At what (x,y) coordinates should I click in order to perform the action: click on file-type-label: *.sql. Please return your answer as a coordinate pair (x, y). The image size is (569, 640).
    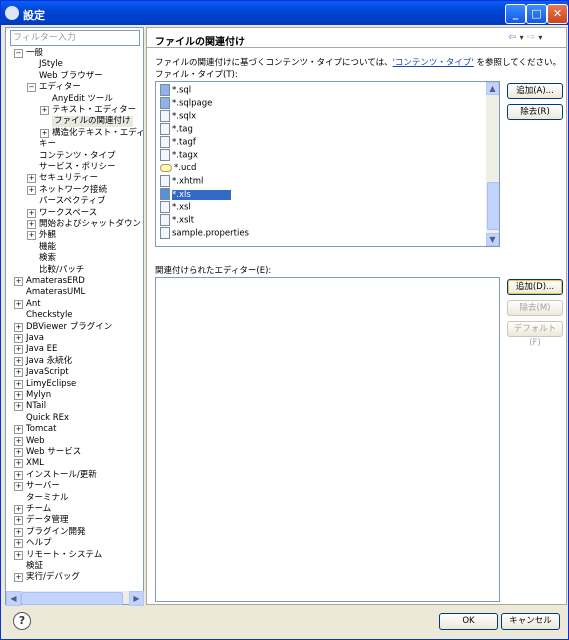
    Looking at the image, I should click on (182, 90).